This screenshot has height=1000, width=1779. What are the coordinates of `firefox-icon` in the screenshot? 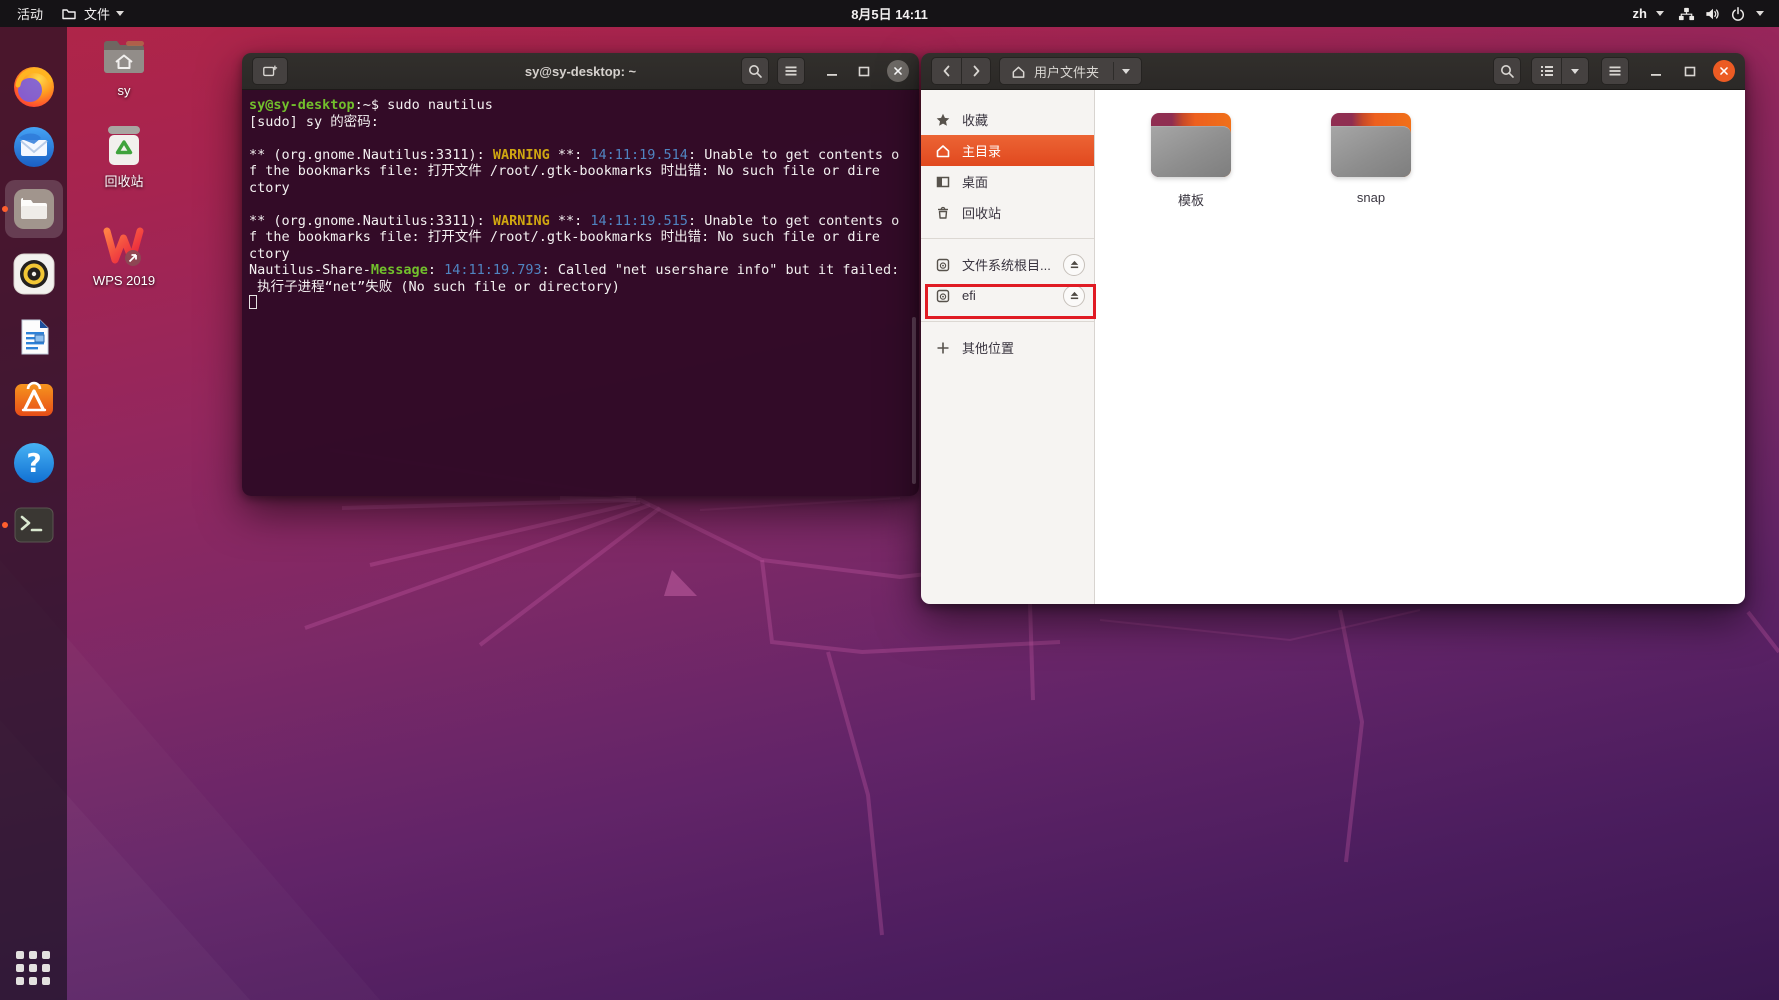 It's located at (34, 87).